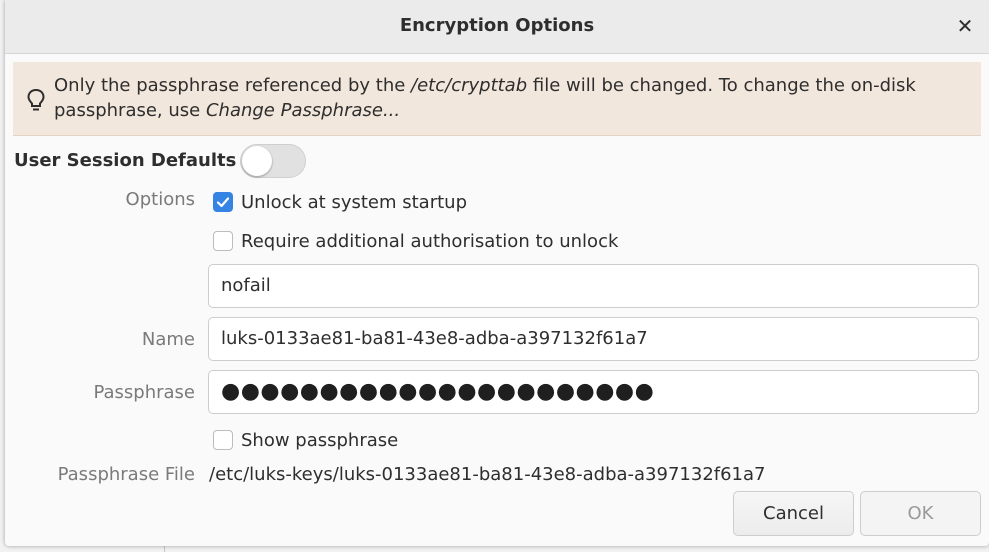 This screenshot has width=989, height=552. I want to click on ok-button: OK, so click(920, 513).